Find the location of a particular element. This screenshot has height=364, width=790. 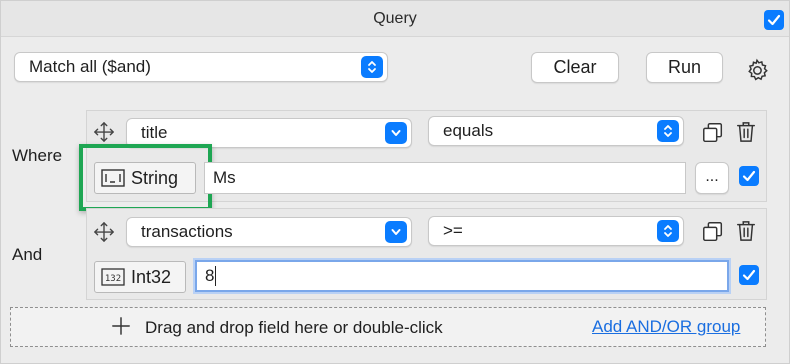

match-mode-select: Match all ($and) is located at coordinates (201, 67).